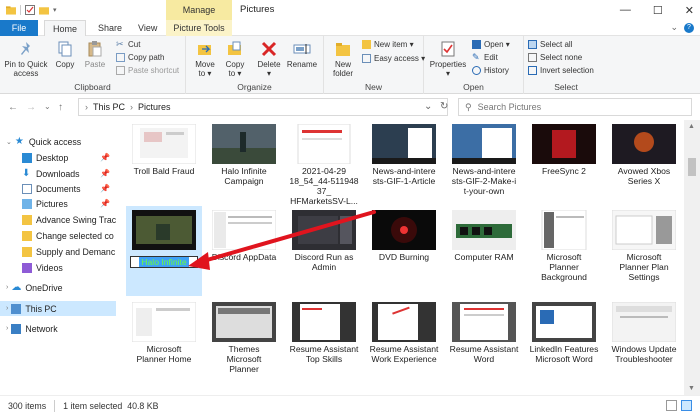  Describe the element at coordinates (44, 10) in the screenshot. I see `new-folder-small-icon` at that location.